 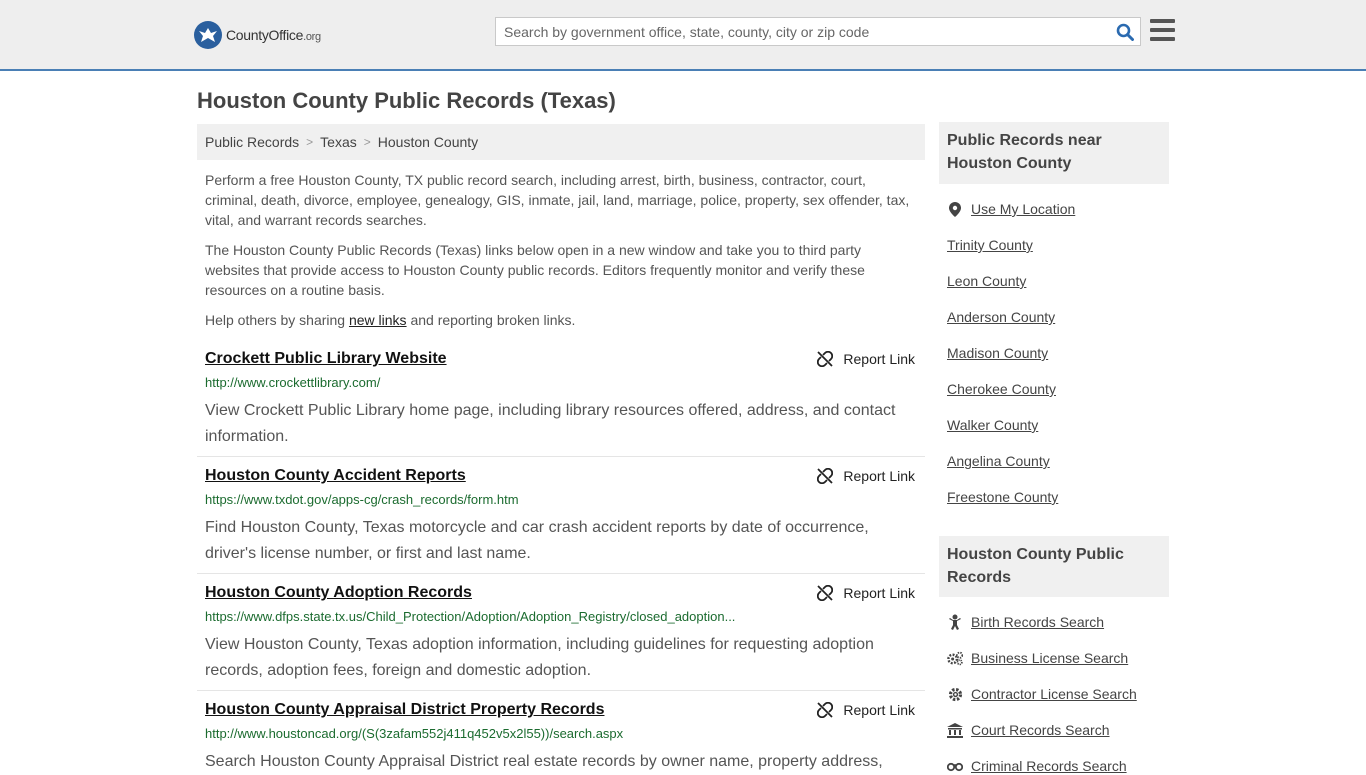 What do you see at coordinates (803, 31) in the screenshot?
I see `search-input` at bounding box center [803, 31].